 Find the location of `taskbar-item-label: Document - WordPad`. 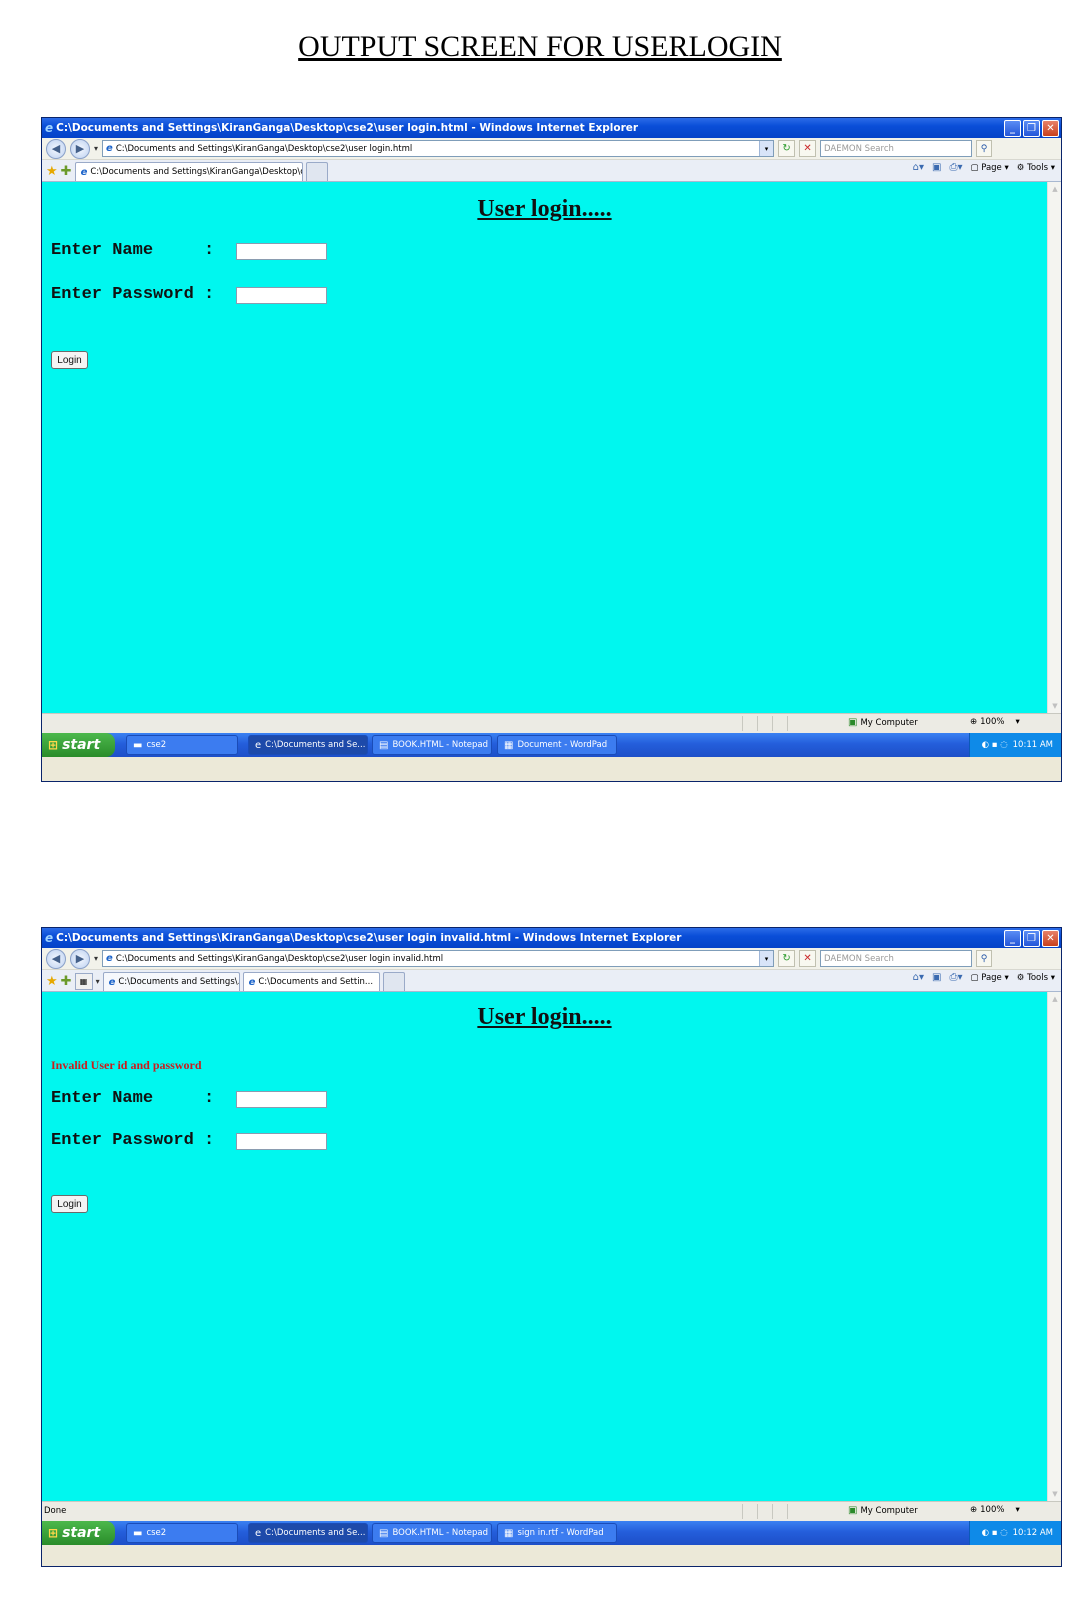

taskbar-item-label: Document - WordPad is located at coordinates (562, 745).